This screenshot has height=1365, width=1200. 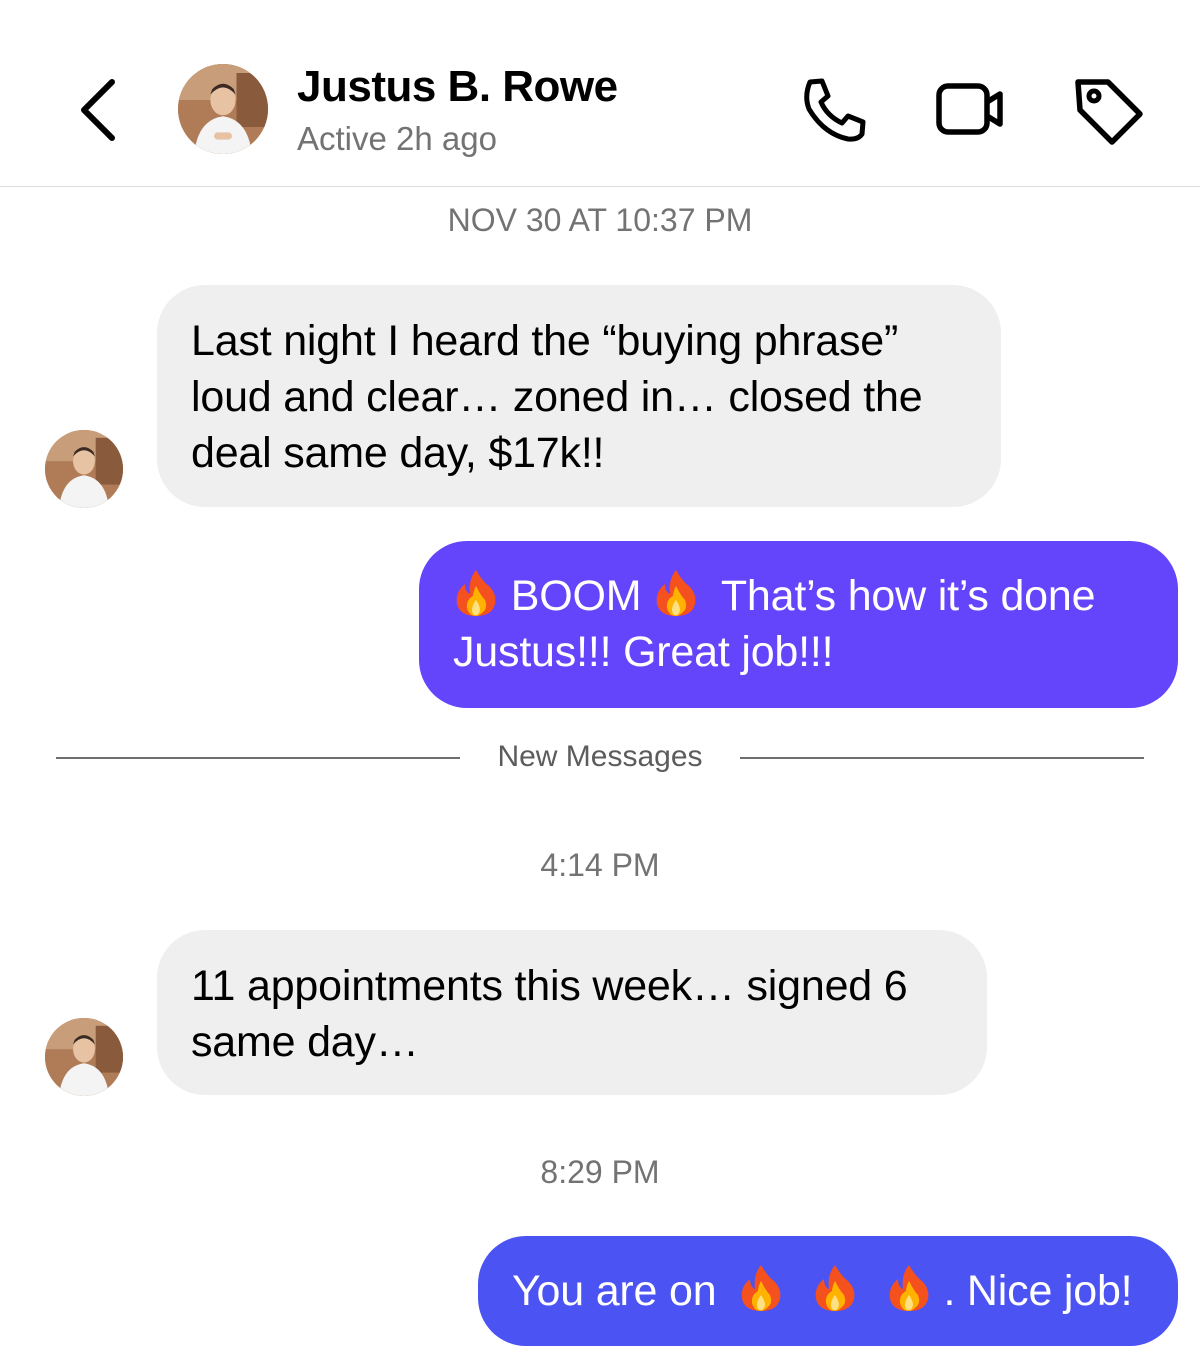 I want to click on message-text: . Nice job!, so click(x=1038, y=1291).